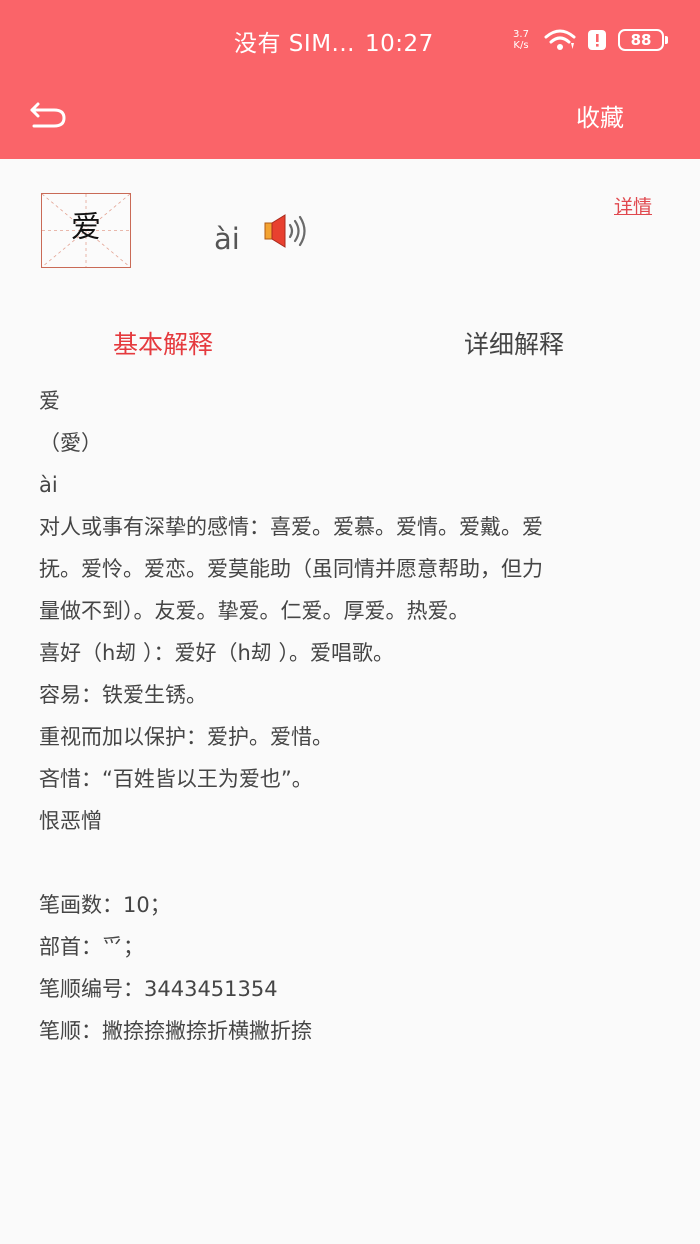 The image size is (700, 1244). What do you see at coordinates (176, 779) in the screenshot?
I see `definition-line: 吝惜：“百姓皆以王为爱也”。` at bounding box center [176, 779].